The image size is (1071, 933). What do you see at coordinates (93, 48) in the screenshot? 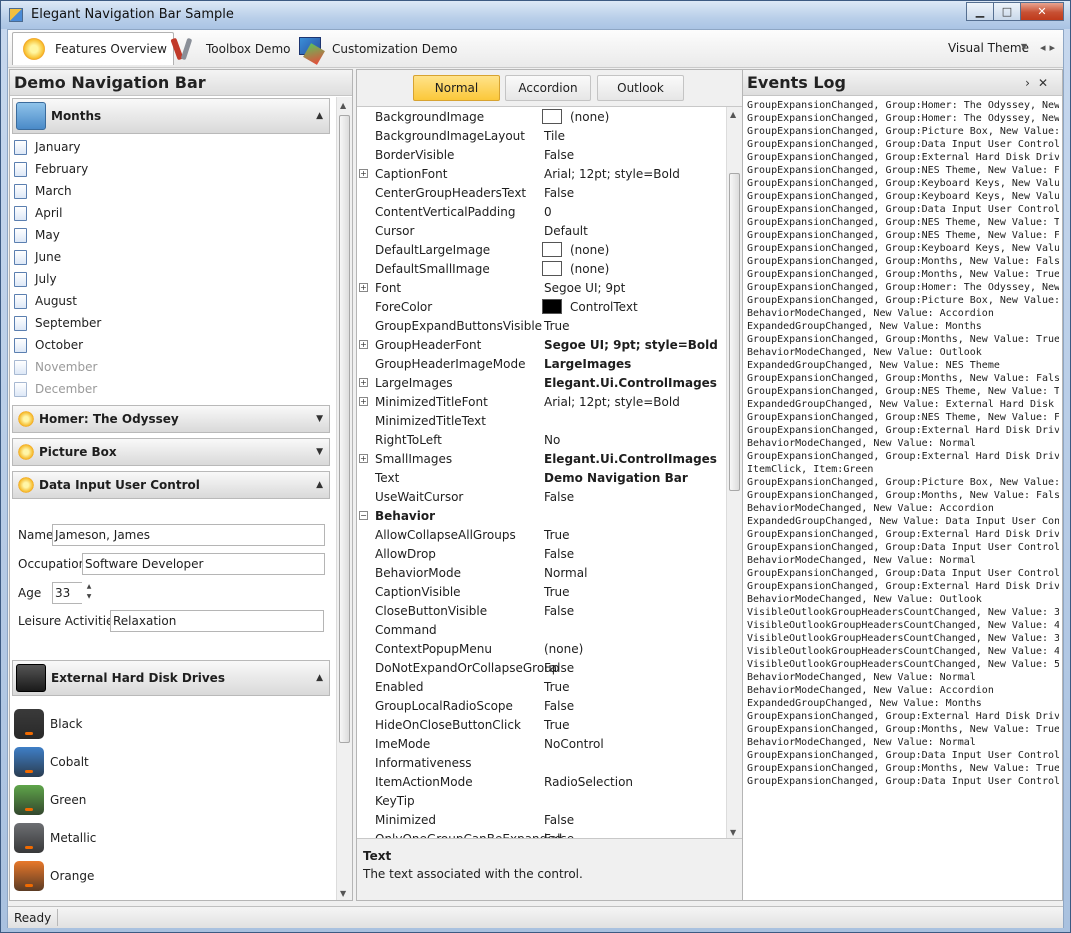
I see `tab-features-overview: Features Overview` at bounding box center [93, 48].